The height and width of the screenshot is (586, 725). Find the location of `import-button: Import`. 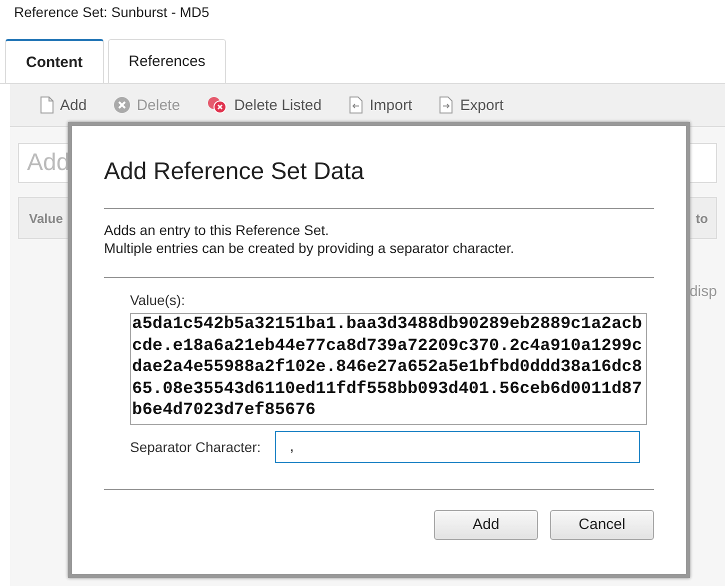

import-button: Import is located at coordinates (380, 105).